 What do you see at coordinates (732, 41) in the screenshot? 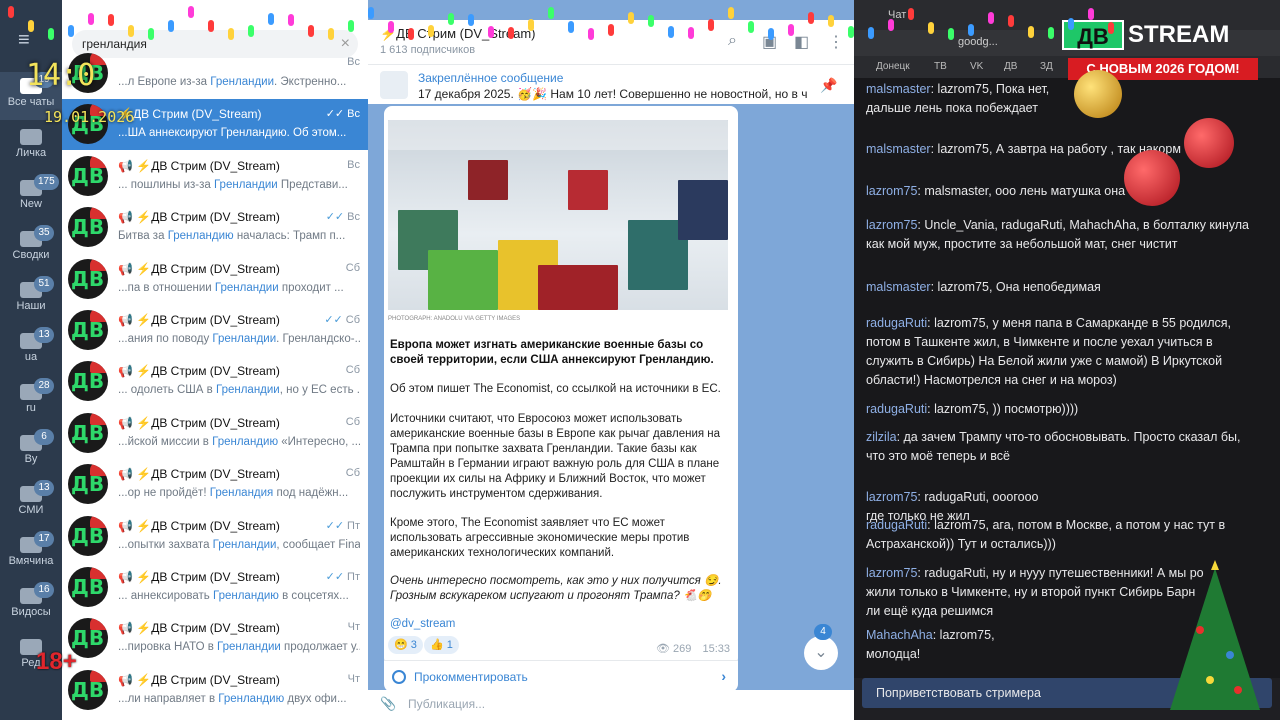
I see `search-icon: ⌕` at bounding box center [732, 41].